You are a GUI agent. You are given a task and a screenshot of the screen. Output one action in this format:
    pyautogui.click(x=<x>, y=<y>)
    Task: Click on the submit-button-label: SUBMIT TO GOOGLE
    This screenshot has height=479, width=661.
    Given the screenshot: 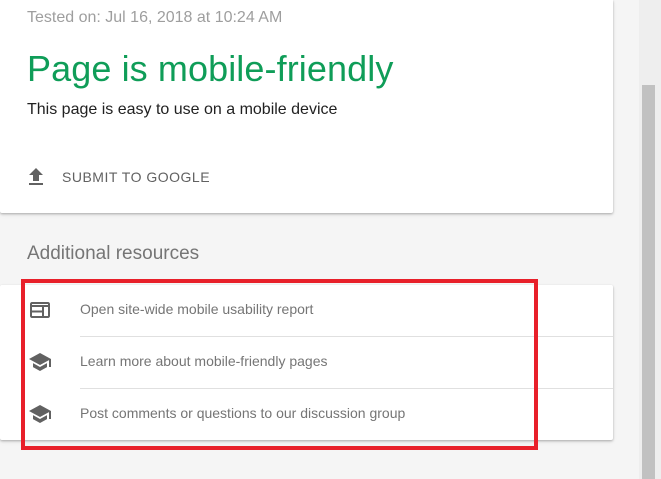 What is the action you would take?
    pyautogui.click(x=136, y=177)
    